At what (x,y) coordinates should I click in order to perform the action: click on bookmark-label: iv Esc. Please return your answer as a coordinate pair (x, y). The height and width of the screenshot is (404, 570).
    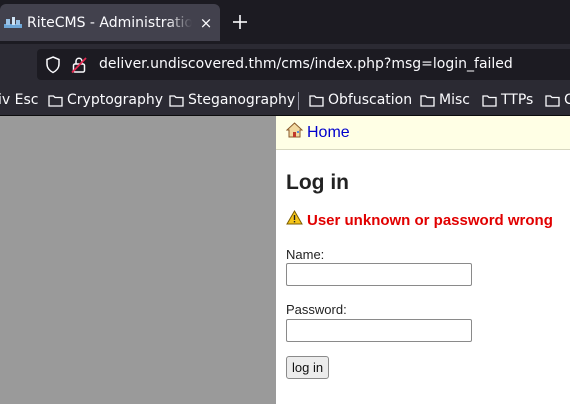
    Looking at the image, I should click on (19, 100).